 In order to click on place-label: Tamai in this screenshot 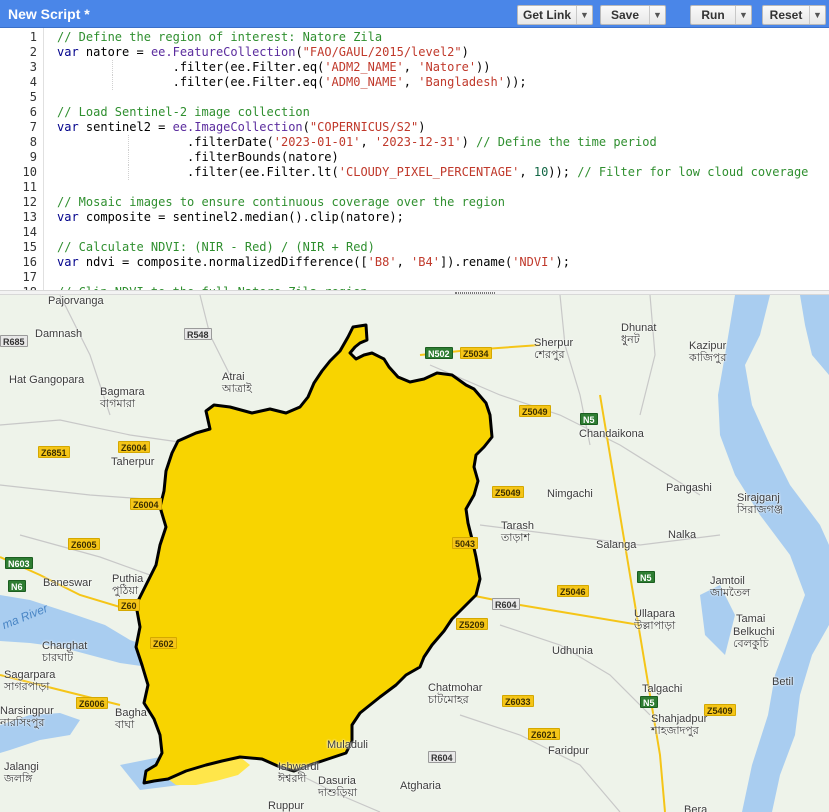, I will do `click(750, 619)`.